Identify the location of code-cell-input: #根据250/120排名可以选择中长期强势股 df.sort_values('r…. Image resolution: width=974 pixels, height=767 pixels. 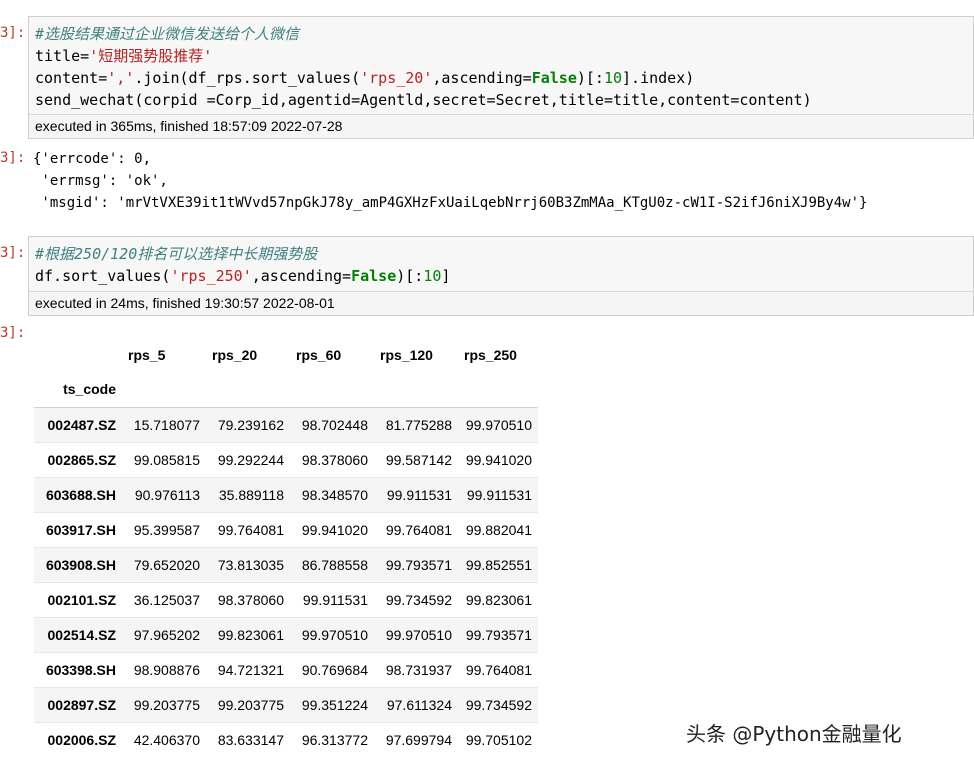
(501, 276).